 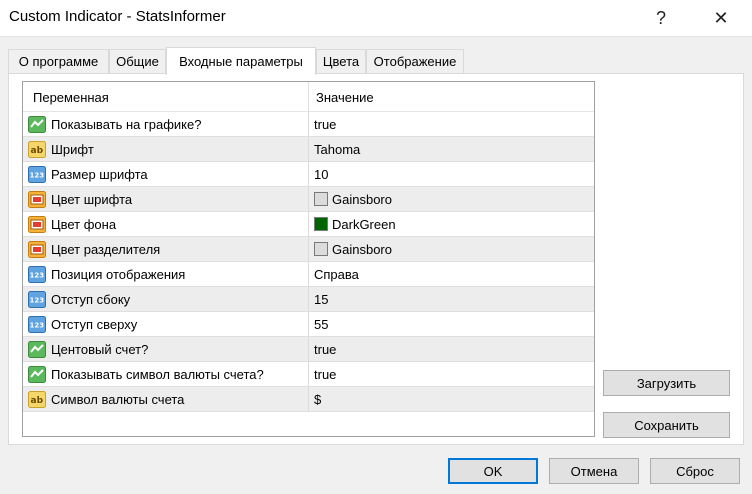 I want to click on tab-visualization: Отображение, so click(x=415, y=61).